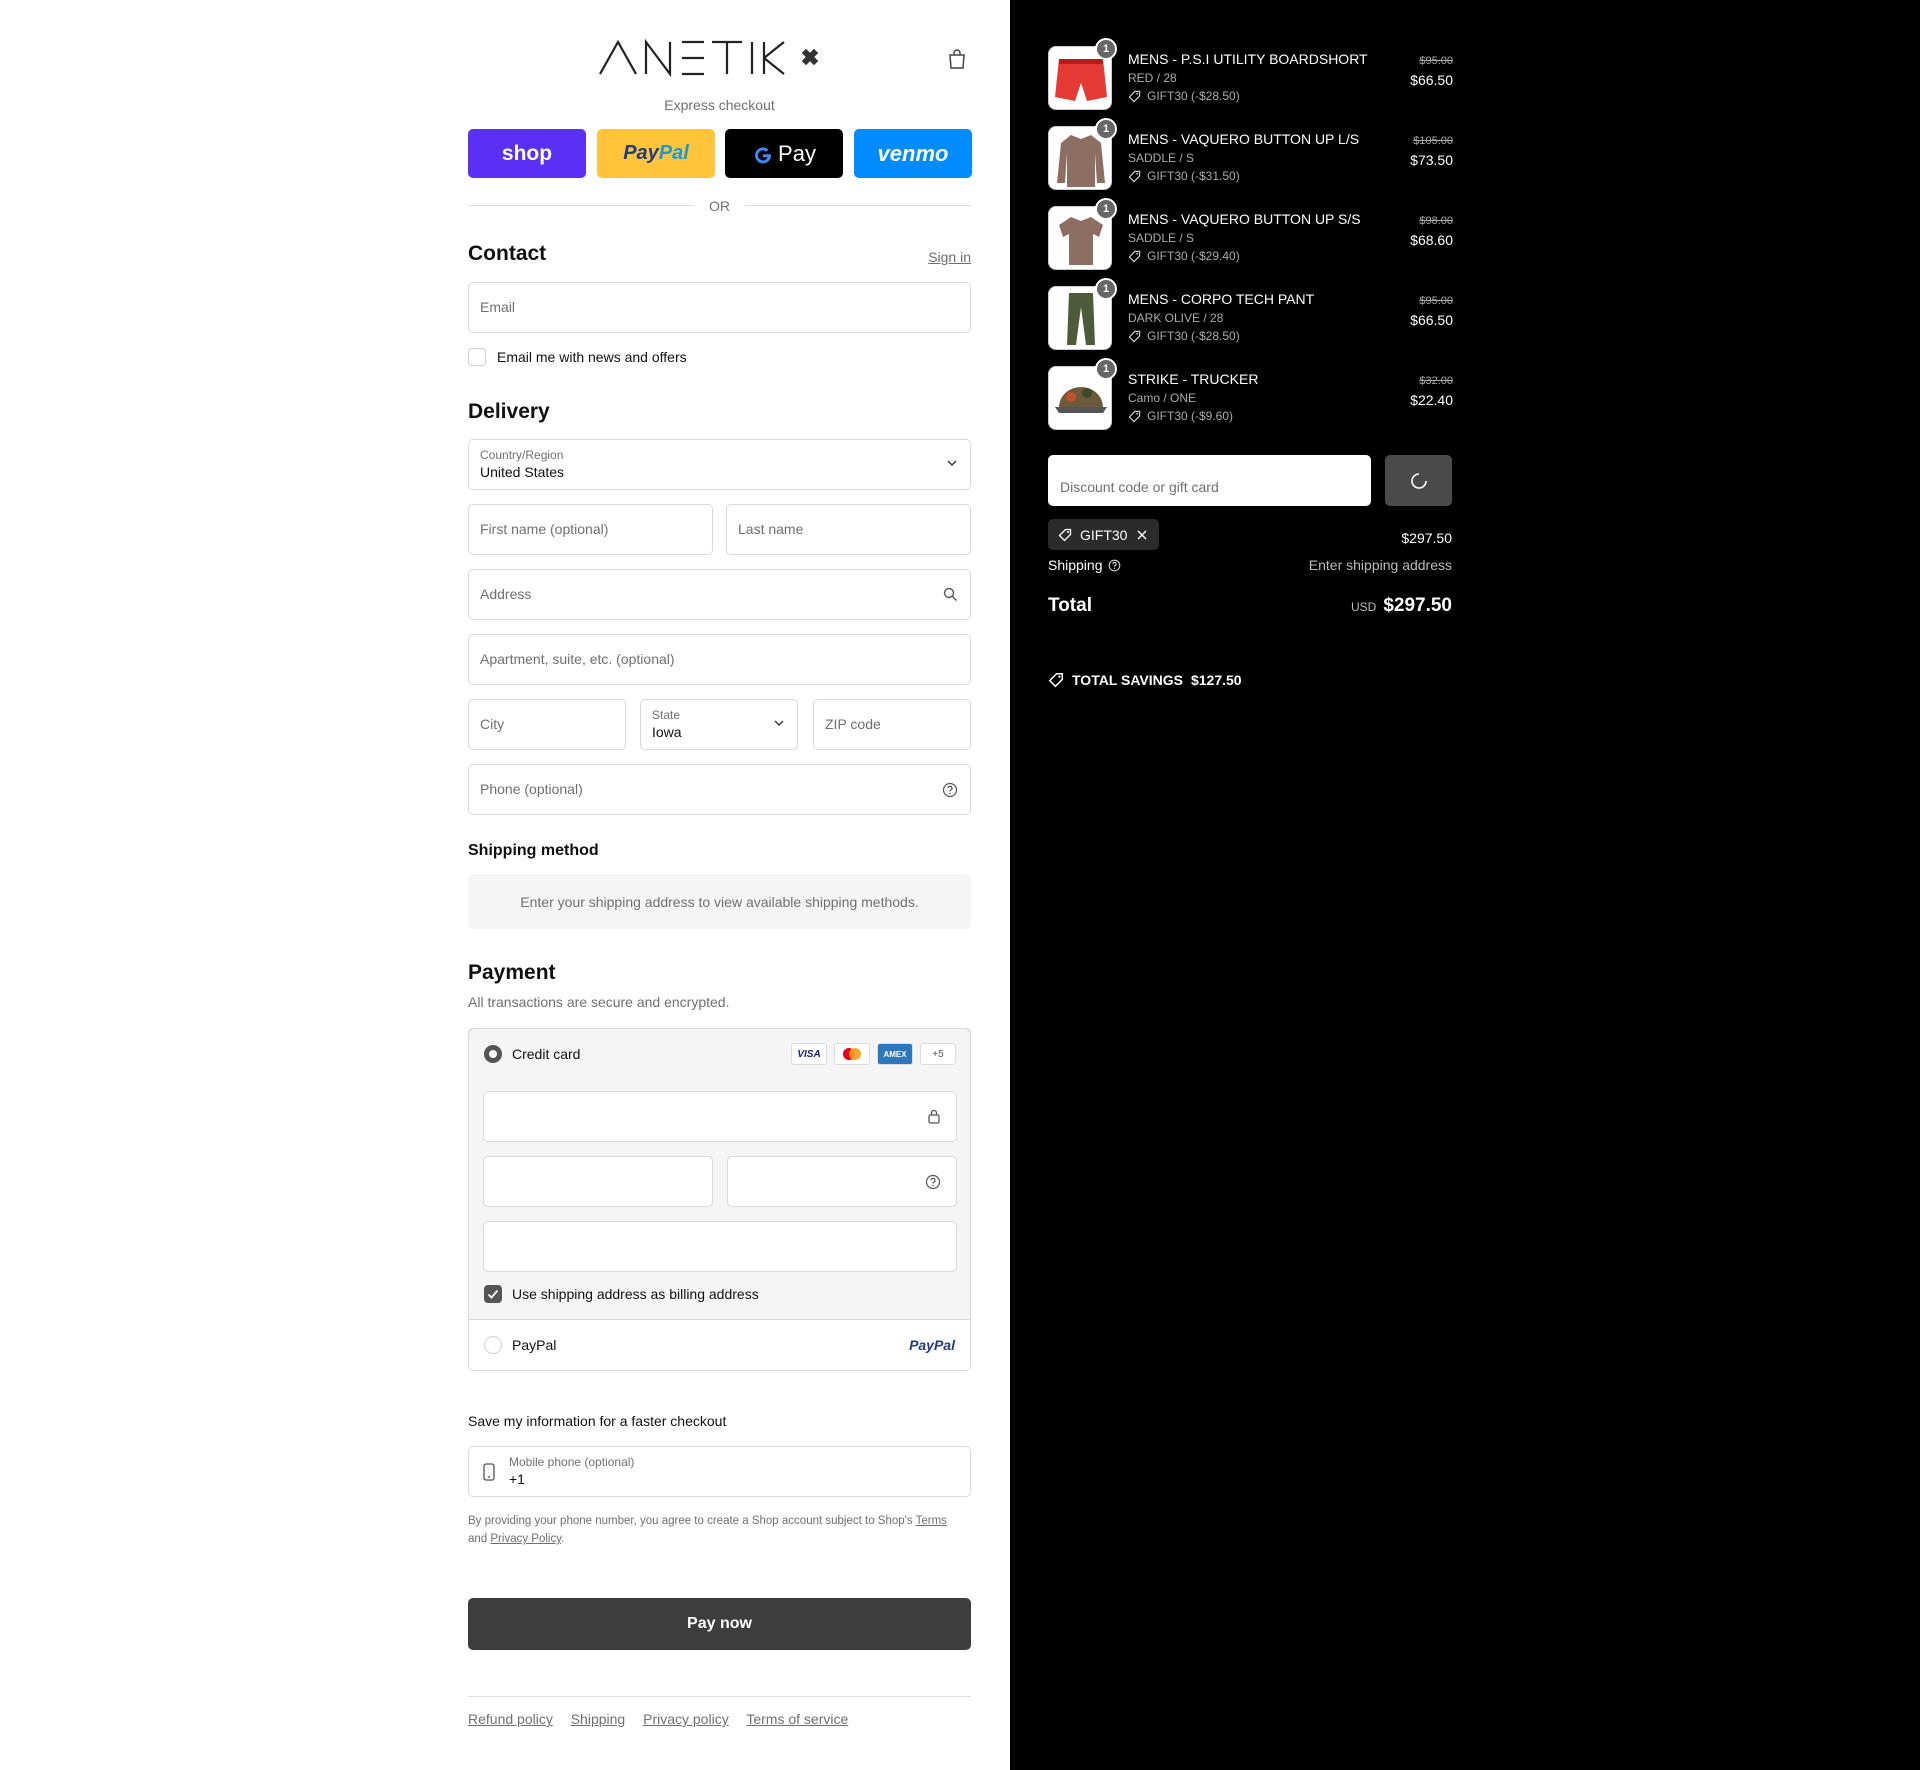  Describe the element at coordinates (957, 59) in the screenshot. I see `shopping-bag-icon` at that location.